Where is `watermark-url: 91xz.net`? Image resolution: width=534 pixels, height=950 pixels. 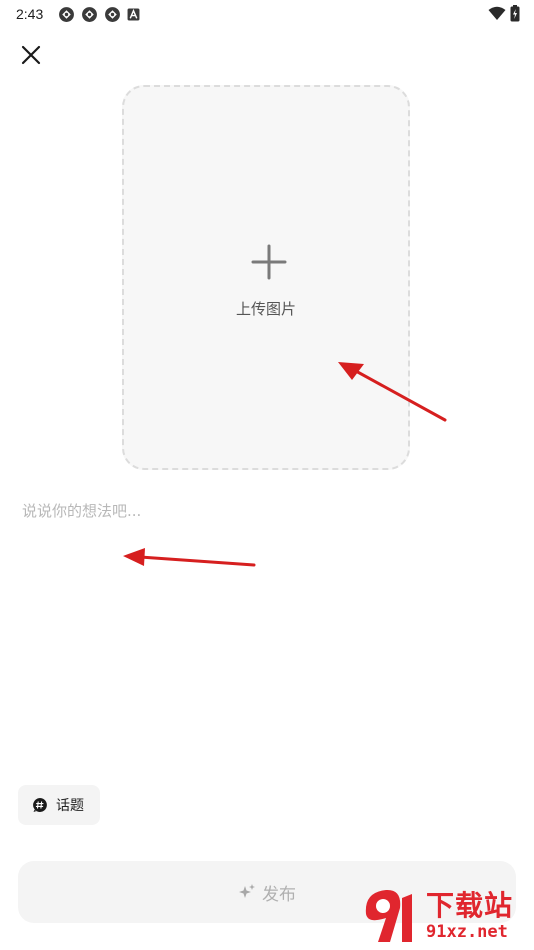
watermark-url: 91xz.net is located at coordinates (467, 932).